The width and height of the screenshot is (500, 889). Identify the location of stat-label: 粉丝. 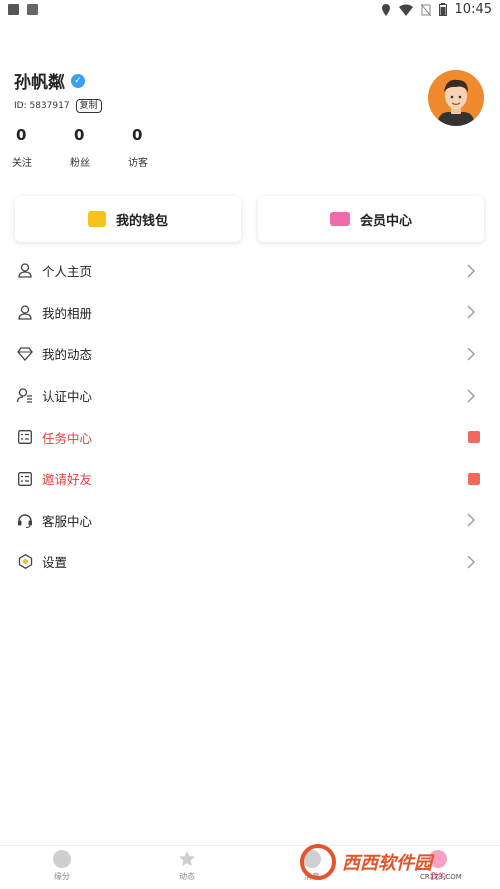
(80, 163).